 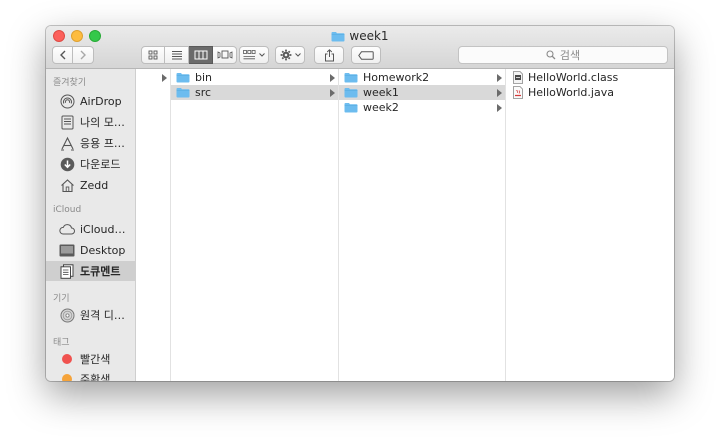 I want to click on sidebar-item-label: Desktop, so click(x=103, y=250).